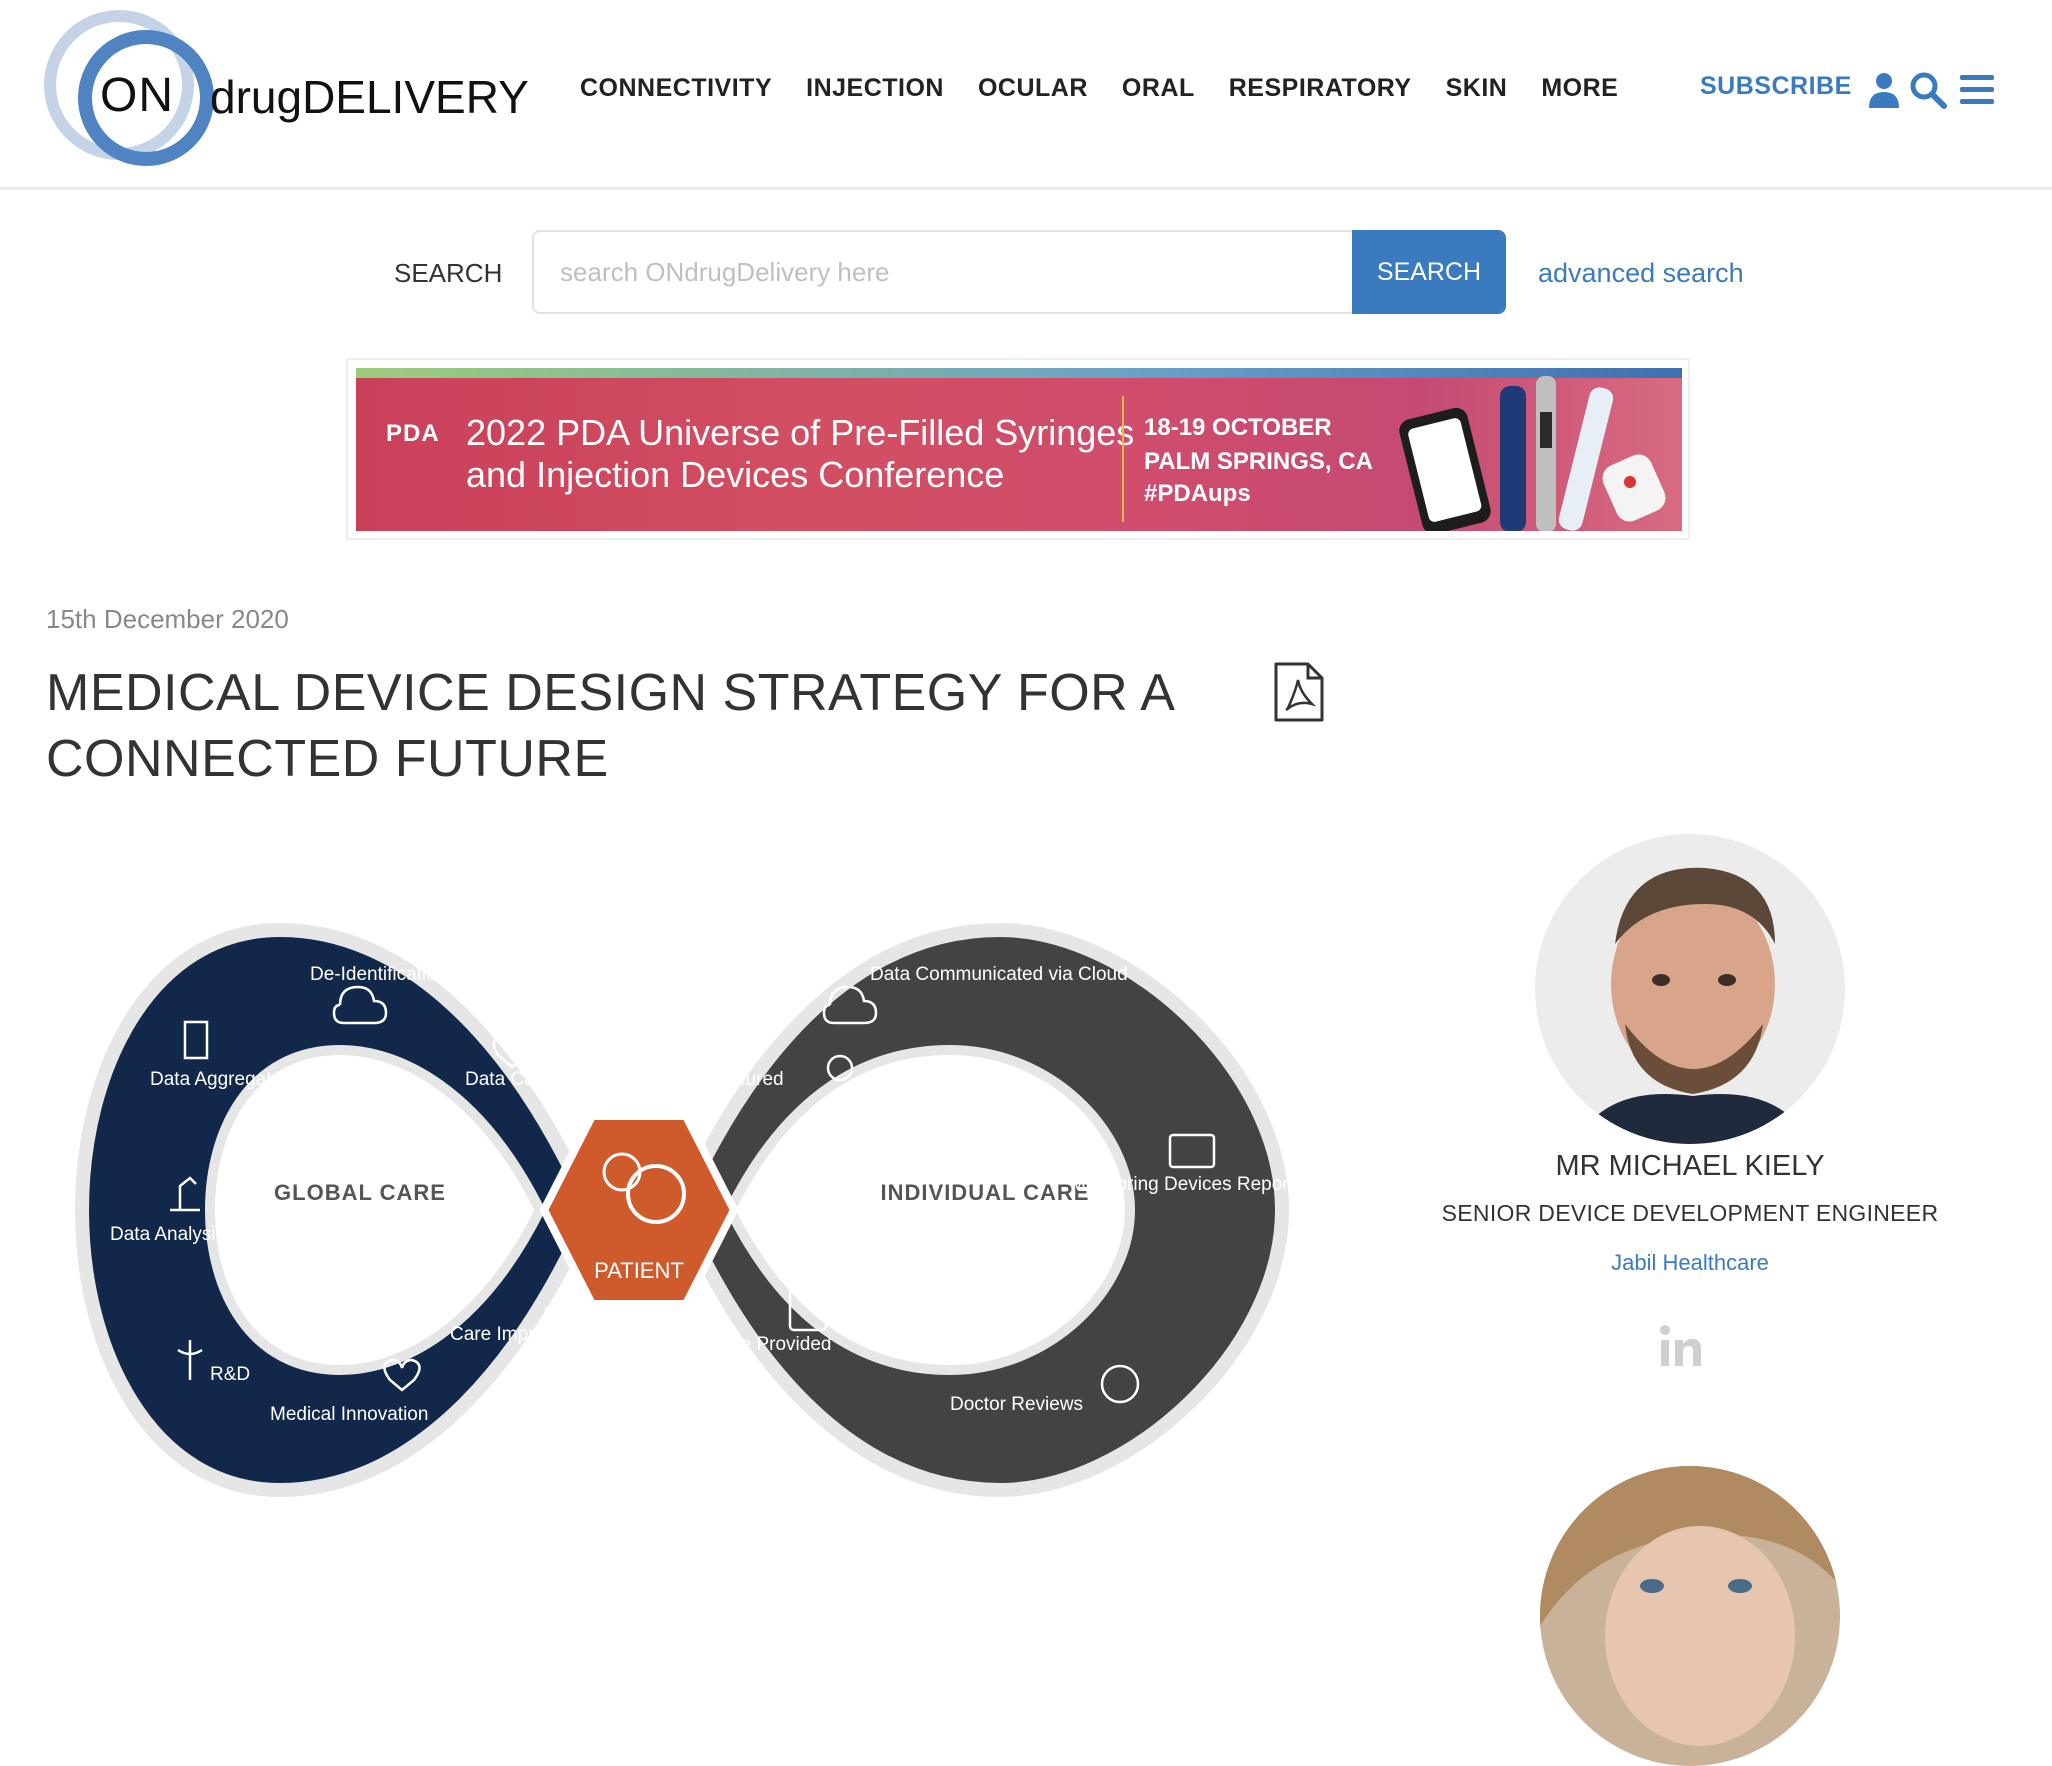 This screenshot has height=1766, width=2052. What do you see at coordinates (1532, 453) in the screenshot?
I see `injection-devices-image` at bounding box center [1532, 453].